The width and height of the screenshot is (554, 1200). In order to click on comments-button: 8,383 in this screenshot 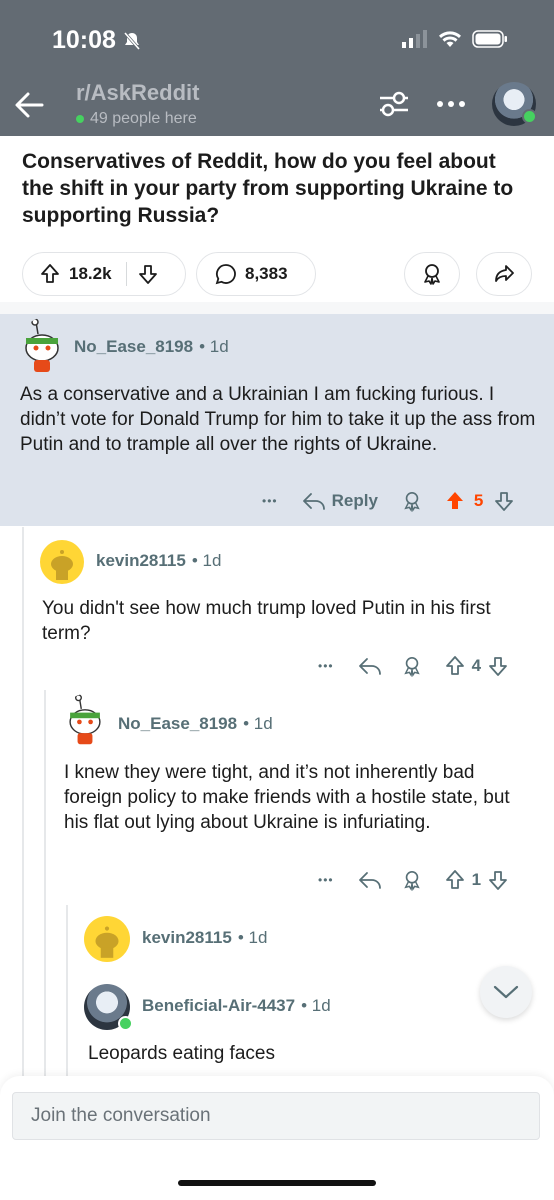, I will do `click(256, 274)`.